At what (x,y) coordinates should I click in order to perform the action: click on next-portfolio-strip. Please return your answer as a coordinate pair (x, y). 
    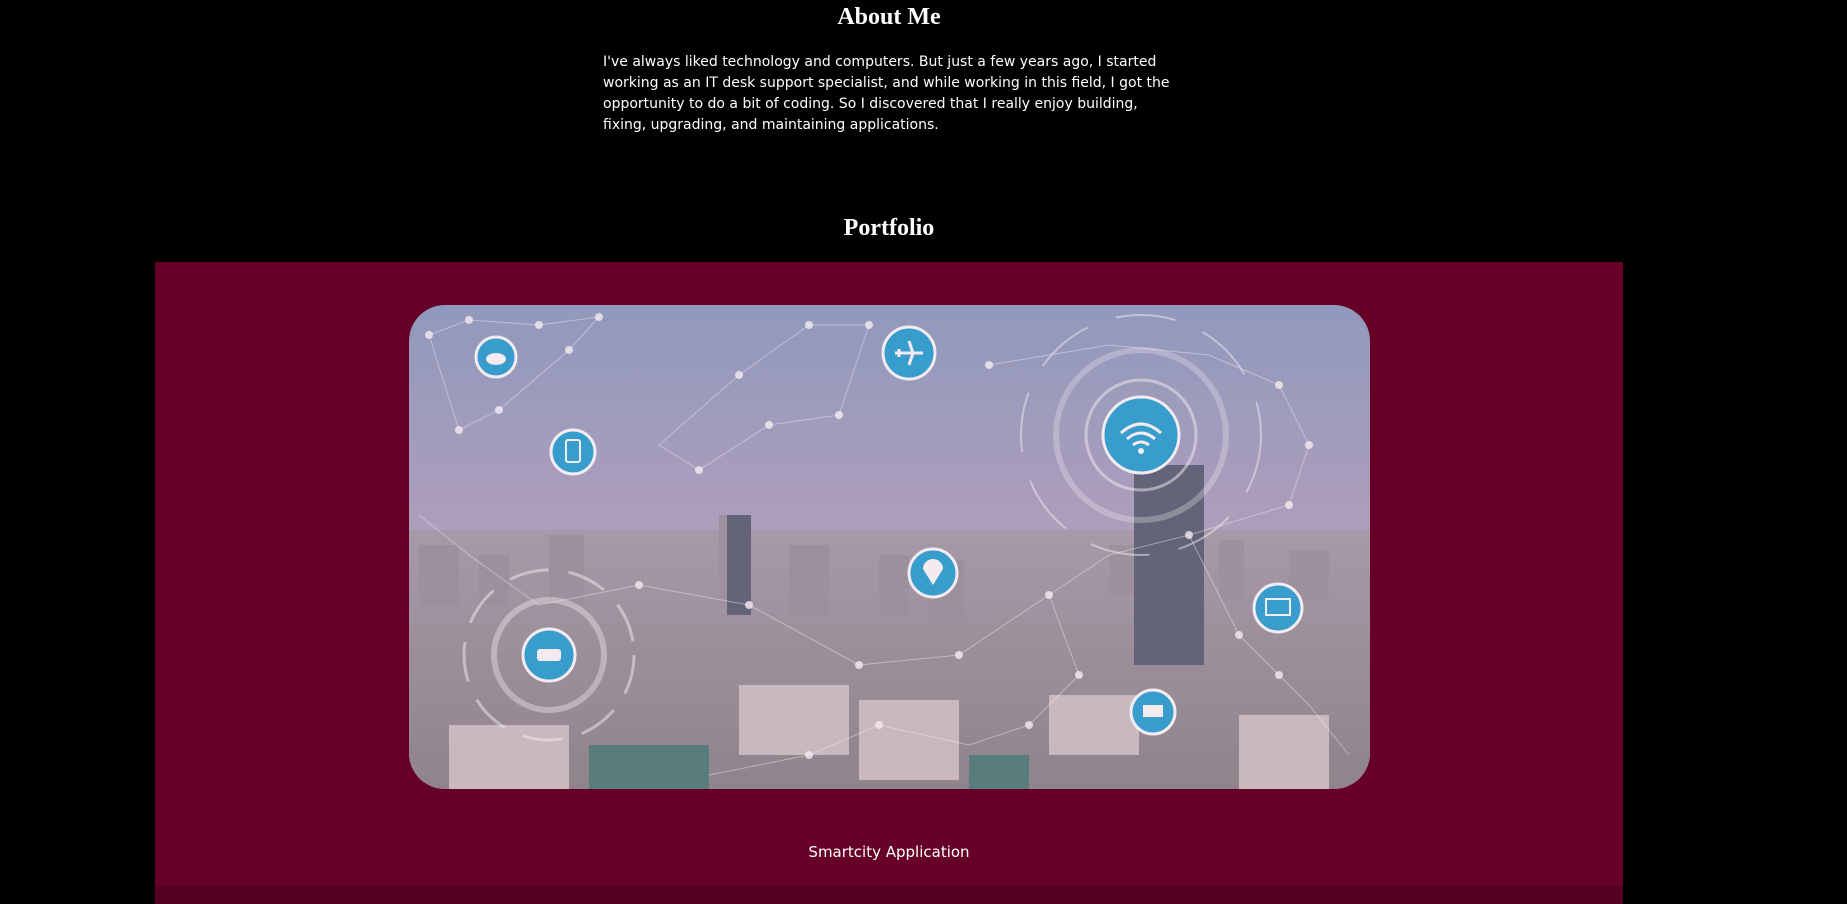
    Looking at the image, I should click on (889, 895).